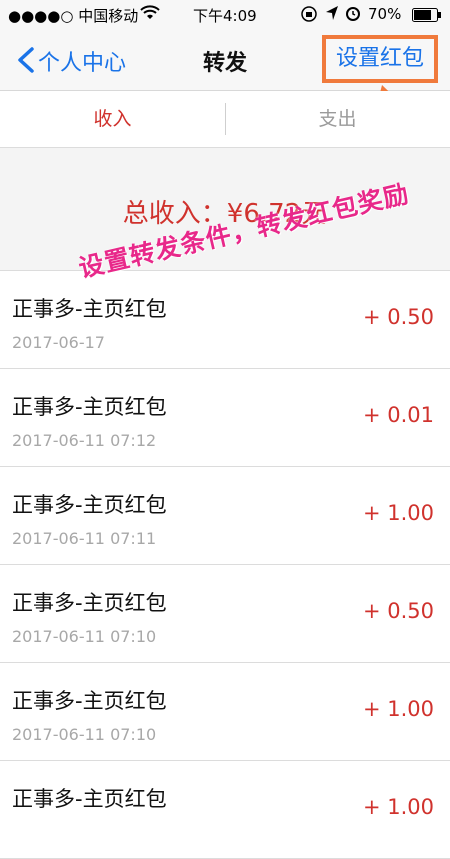 This screenshot has height=859, width=450. I want to click on list-item: 正事多-主页红包 2017-06-11 07:12 + 0.01, so click(225, 418).